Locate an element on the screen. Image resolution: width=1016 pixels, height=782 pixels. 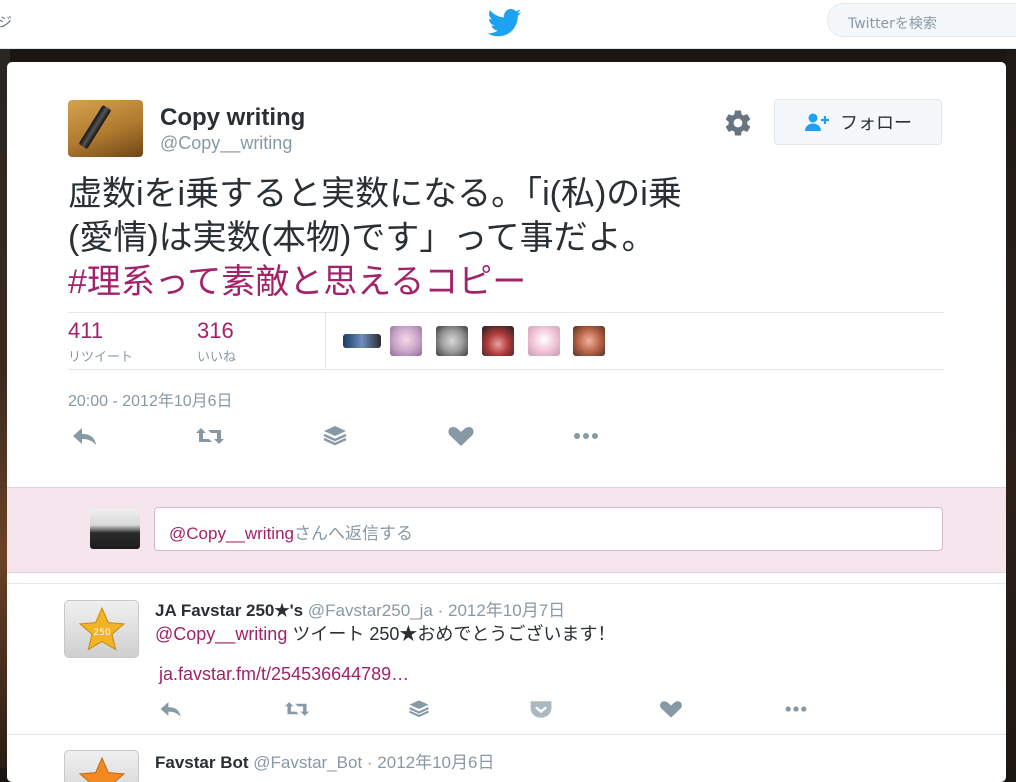
profile-background-right is located at coordinates (1011, 408).